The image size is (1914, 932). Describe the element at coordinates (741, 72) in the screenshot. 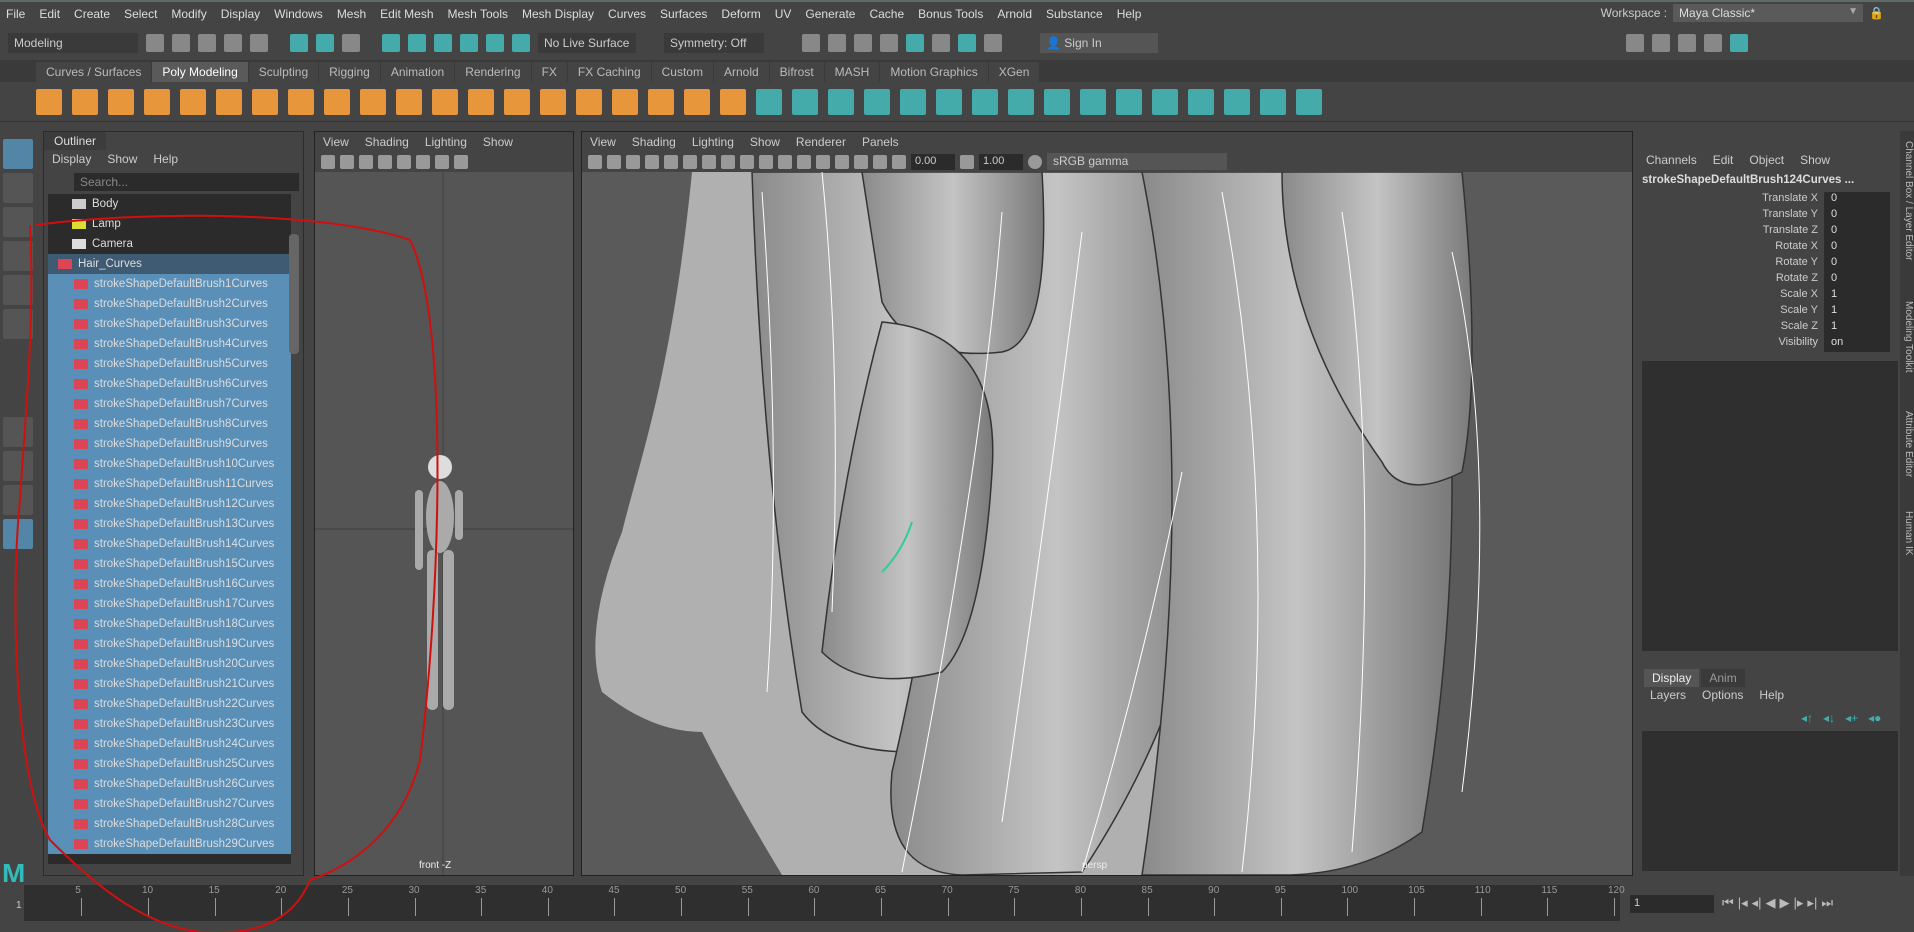

I see `shelf-tab-arnold: Arnold` at that location.